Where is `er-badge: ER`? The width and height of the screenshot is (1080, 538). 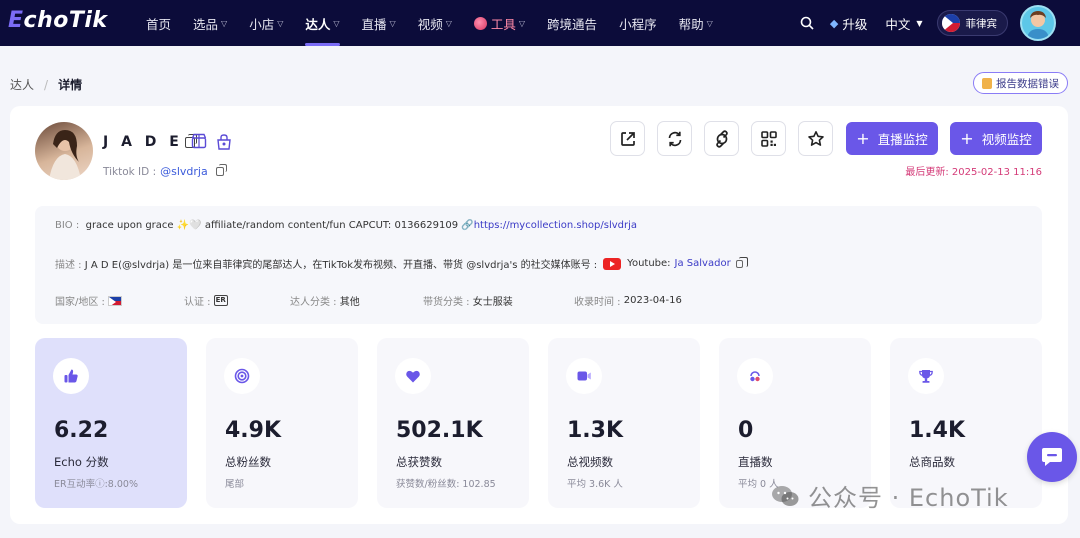
er-badge: ER is located at coordinates (220, 300).